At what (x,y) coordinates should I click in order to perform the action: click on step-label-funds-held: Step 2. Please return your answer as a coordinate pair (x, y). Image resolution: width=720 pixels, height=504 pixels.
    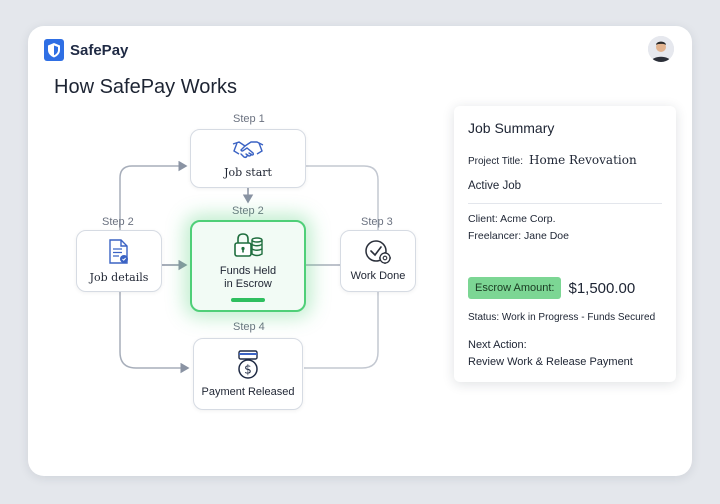
    Looking at the image, I should click on (248, 211).